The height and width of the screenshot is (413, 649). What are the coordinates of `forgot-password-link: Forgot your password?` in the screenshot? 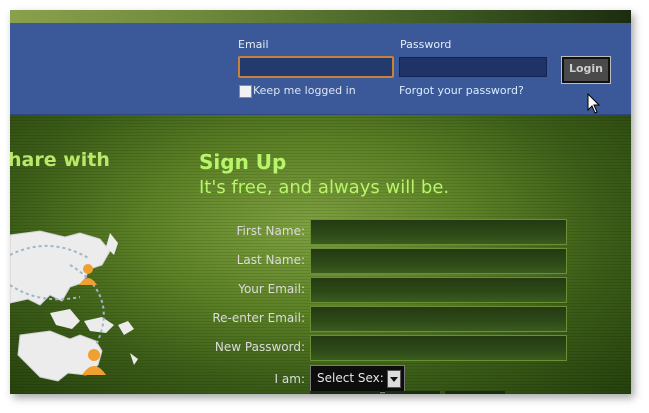 It's located at (461, 90).